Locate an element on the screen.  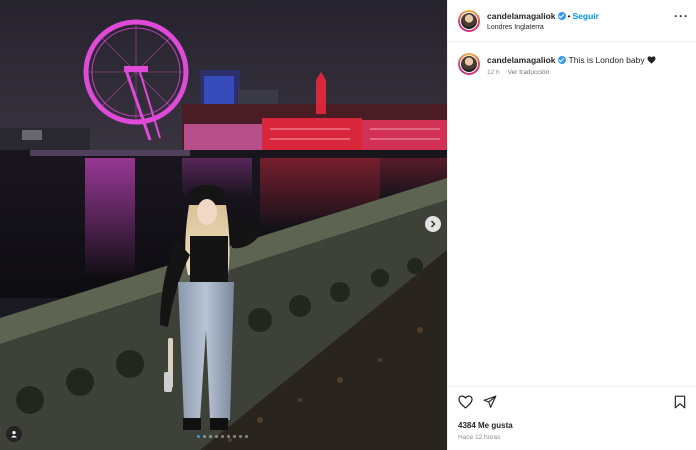
share-icon is located at coordinates (490, 402).